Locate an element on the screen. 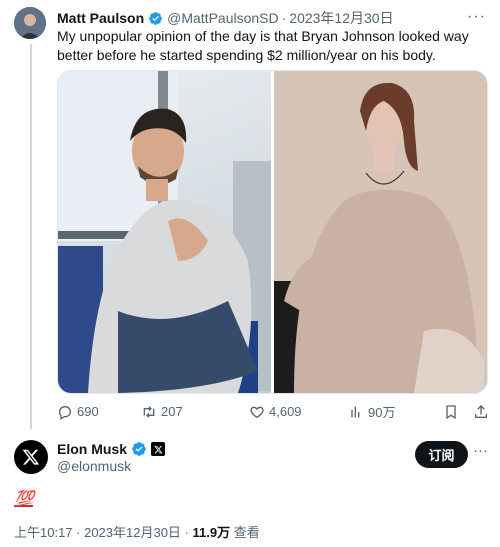 The image size is (500, 547). user-handle: @MattPaulsonSD is located at coordinates (222, 18).